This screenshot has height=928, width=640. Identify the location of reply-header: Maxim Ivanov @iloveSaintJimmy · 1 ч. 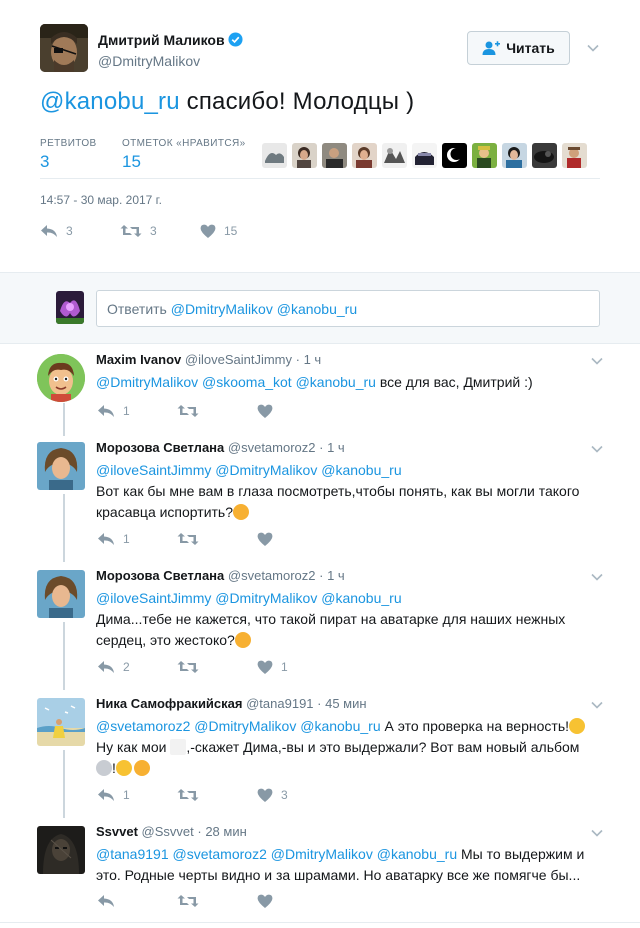
(208, 359).